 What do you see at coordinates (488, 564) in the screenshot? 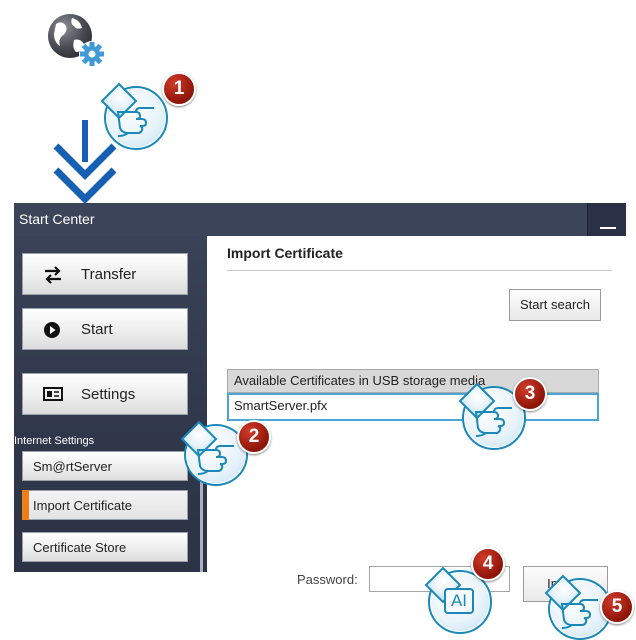
I see `step-4-badge: 4` at bounding box center [488, 564].